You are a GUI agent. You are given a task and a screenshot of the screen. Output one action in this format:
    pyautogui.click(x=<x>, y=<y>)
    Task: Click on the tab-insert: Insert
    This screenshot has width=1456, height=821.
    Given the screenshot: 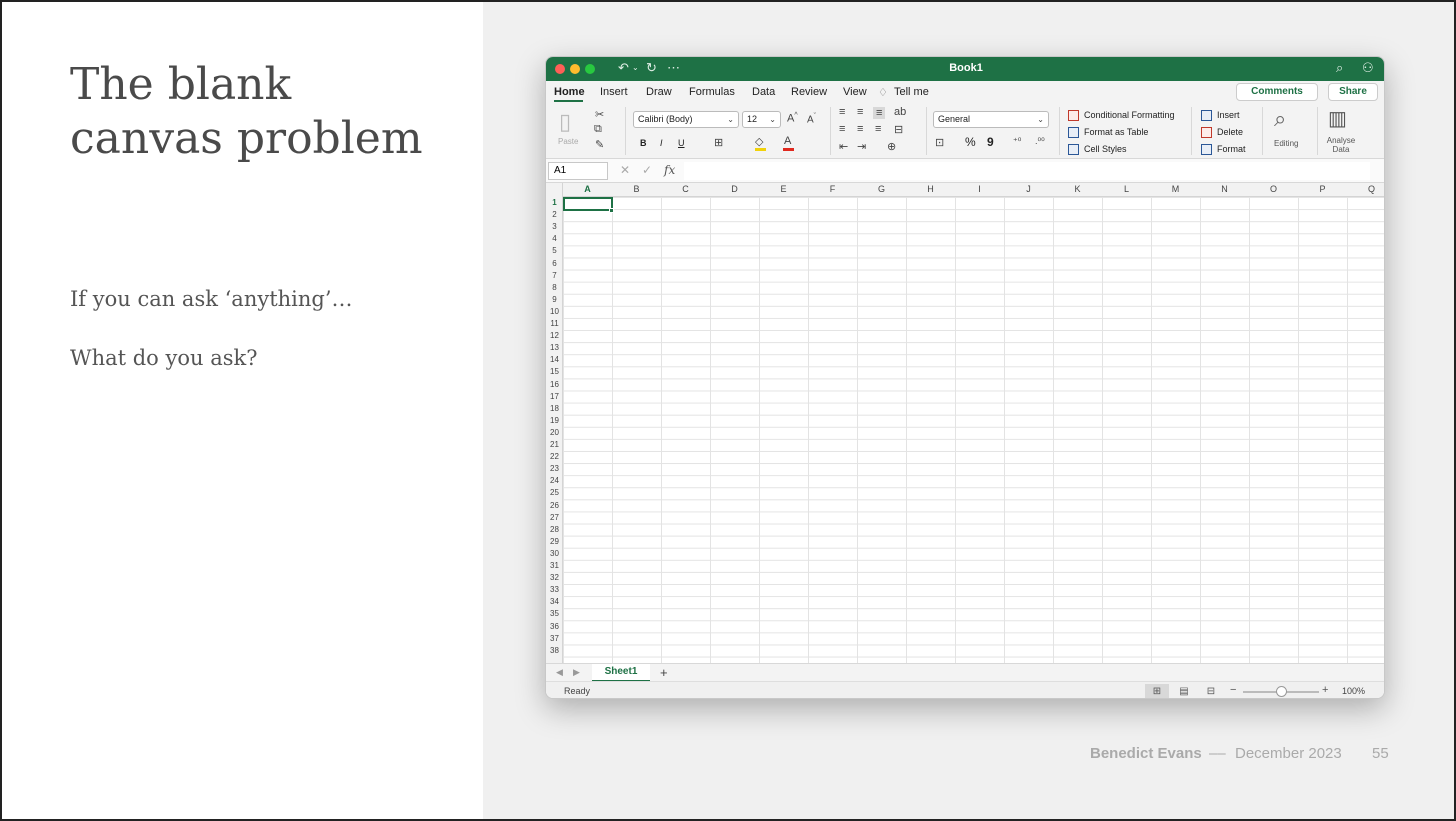 What is the action you would take?
    pyautogui.click(x=614, y=92)
    